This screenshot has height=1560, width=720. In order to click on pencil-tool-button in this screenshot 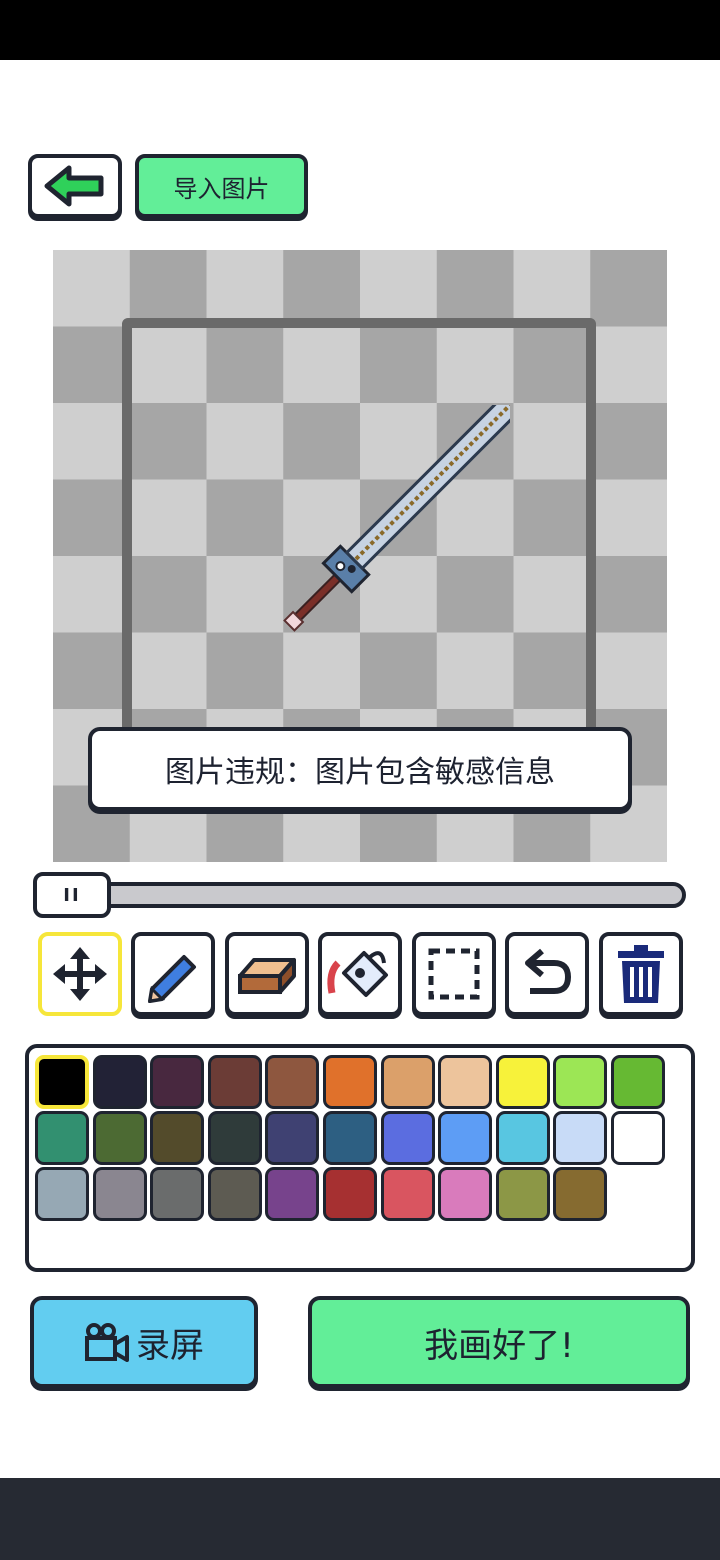, I will do `click(173, 974)`.